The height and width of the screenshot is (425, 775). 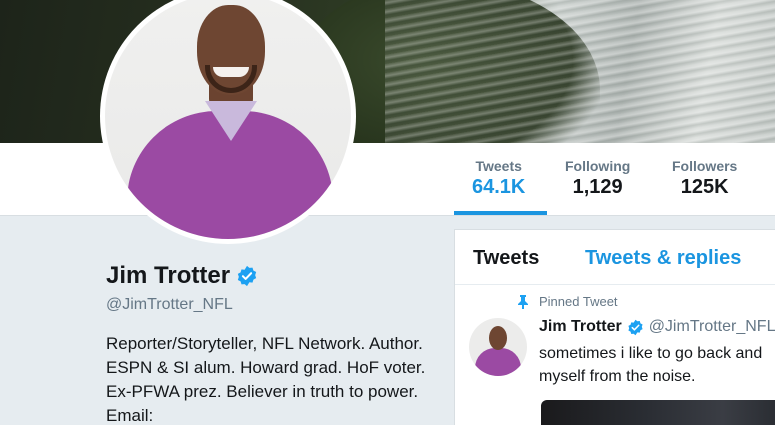 I want to click on tweet-header: Jim Trotter @JimTrotter_NFL, so click(x=657, y=327).